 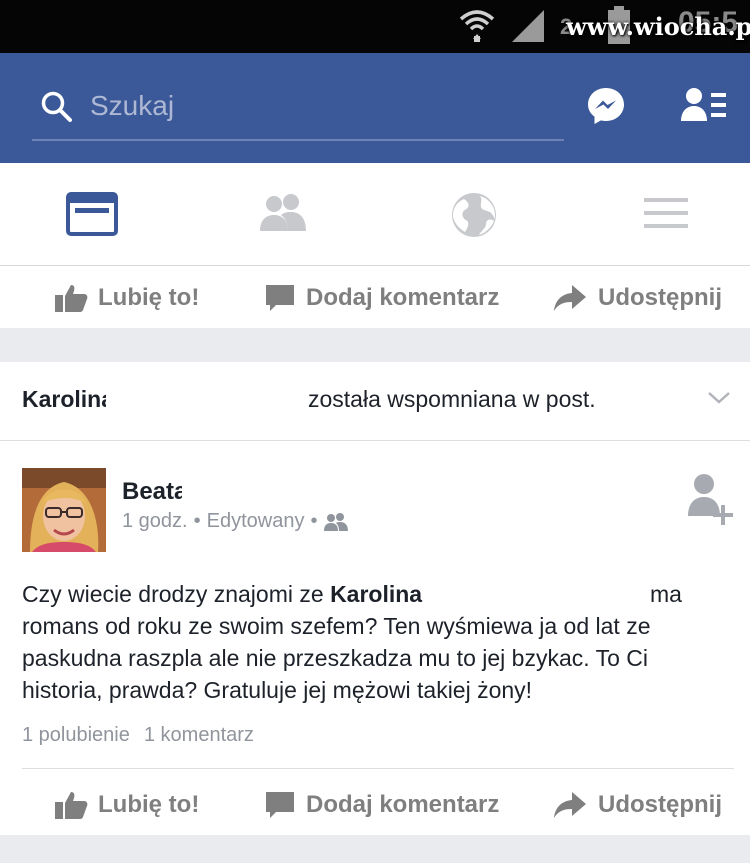 I want to click on search-underline, so click(x=298, y=140).